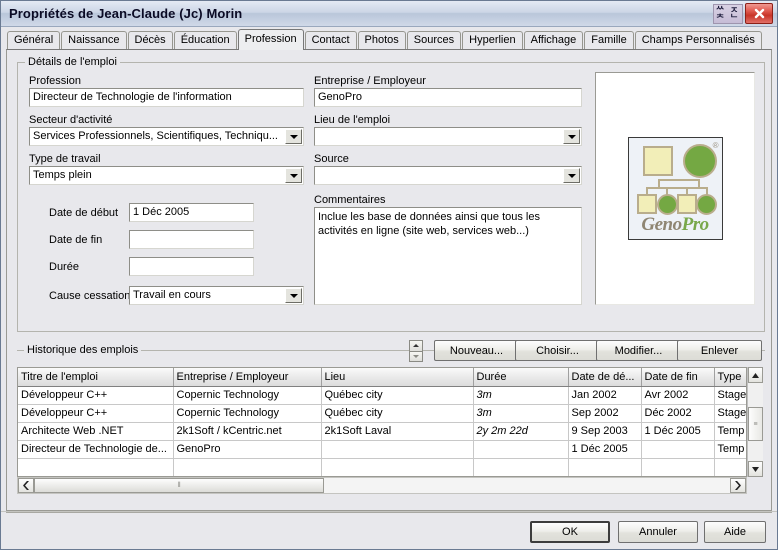 This screenshot has height=550, width=778. I want to click on scroll-grip-icon: ≡, so click(755, 424).